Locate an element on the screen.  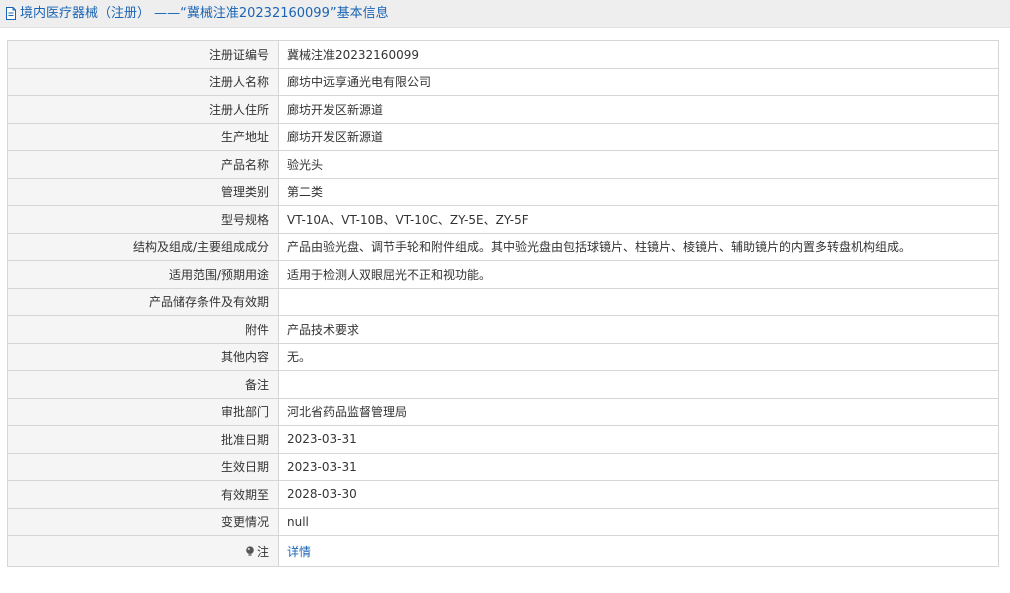
note-value-cell: 详情 is located at coordinates (638, 551).